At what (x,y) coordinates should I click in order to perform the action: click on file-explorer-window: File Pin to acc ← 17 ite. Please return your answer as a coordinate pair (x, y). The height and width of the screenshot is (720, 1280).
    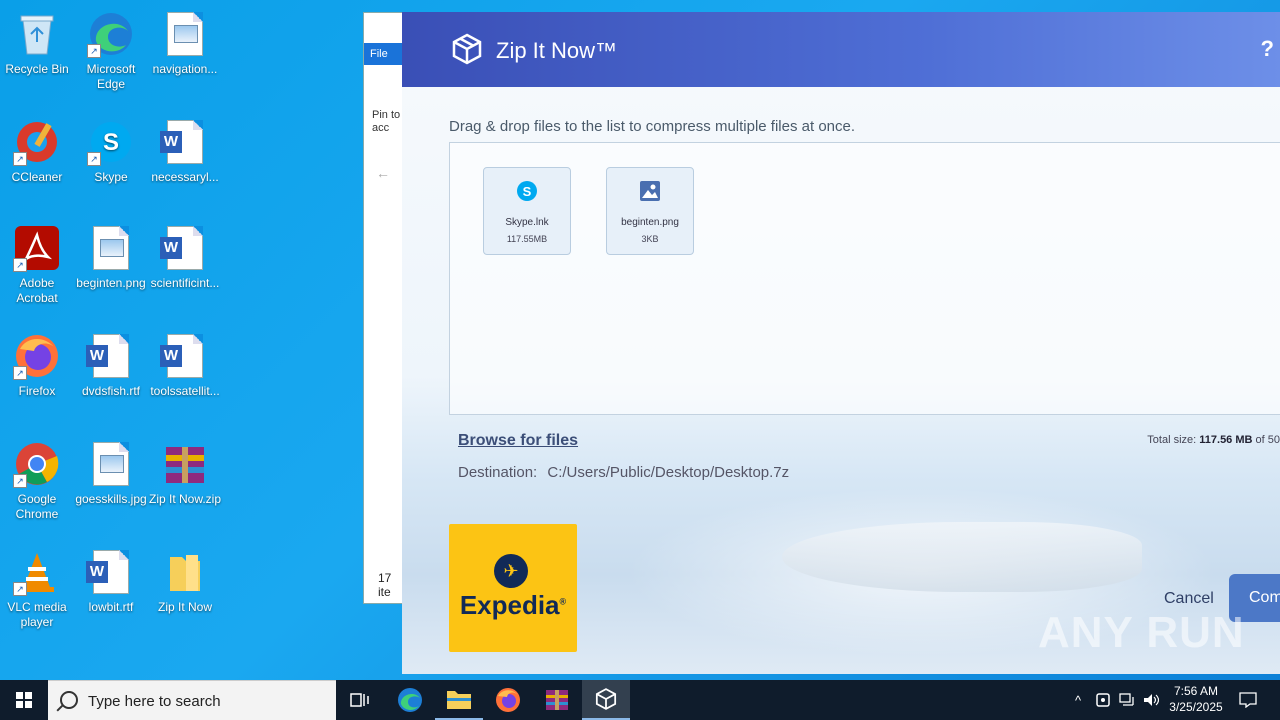
    Looking at the image, I should click on (384, 308).